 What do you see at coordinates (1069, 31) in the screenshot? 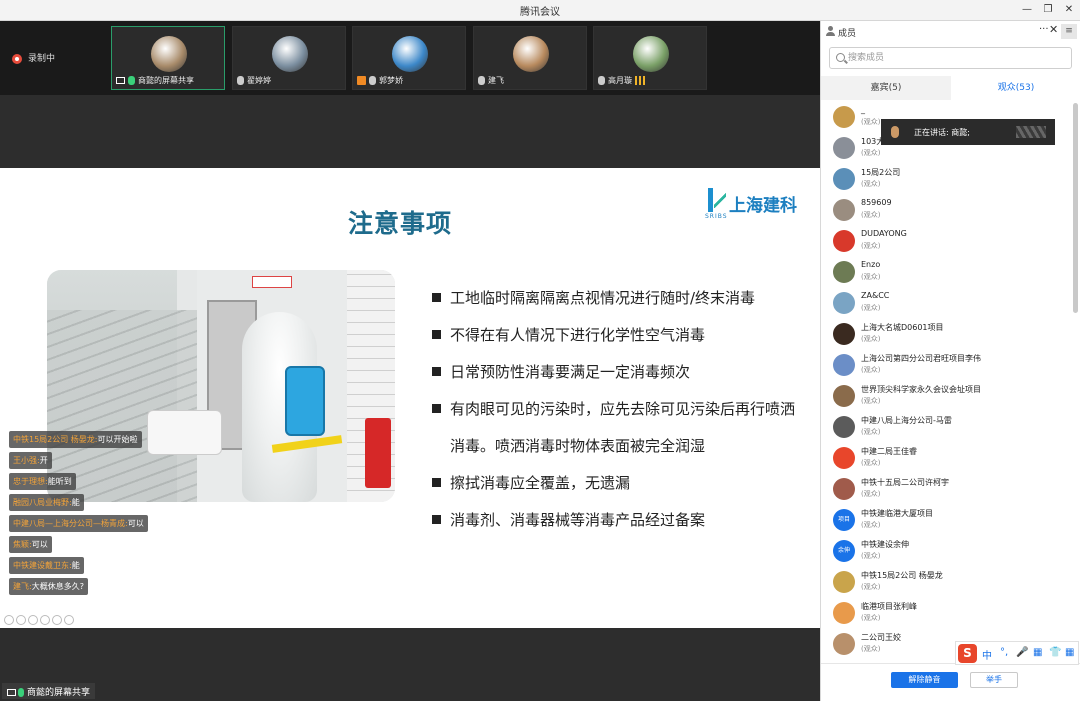
I see `panel-menu-button: ≡` at bounding box center [1069, 31].